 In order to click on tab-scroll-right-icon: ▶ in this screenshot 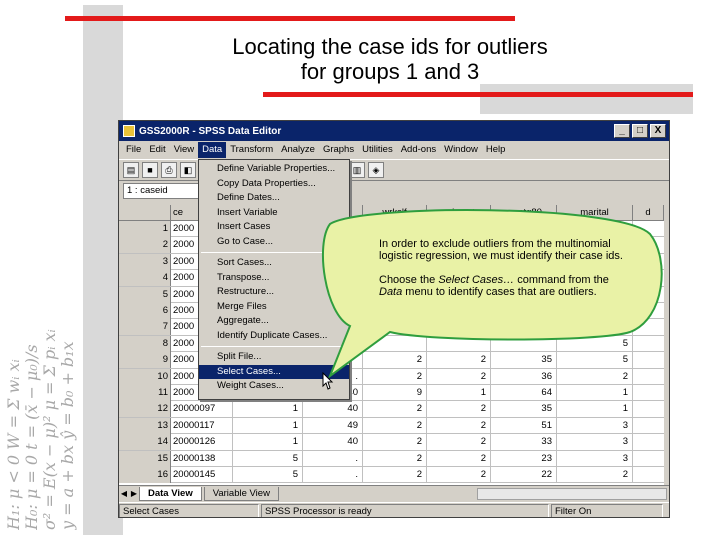, I will do `click(134, 493)`.